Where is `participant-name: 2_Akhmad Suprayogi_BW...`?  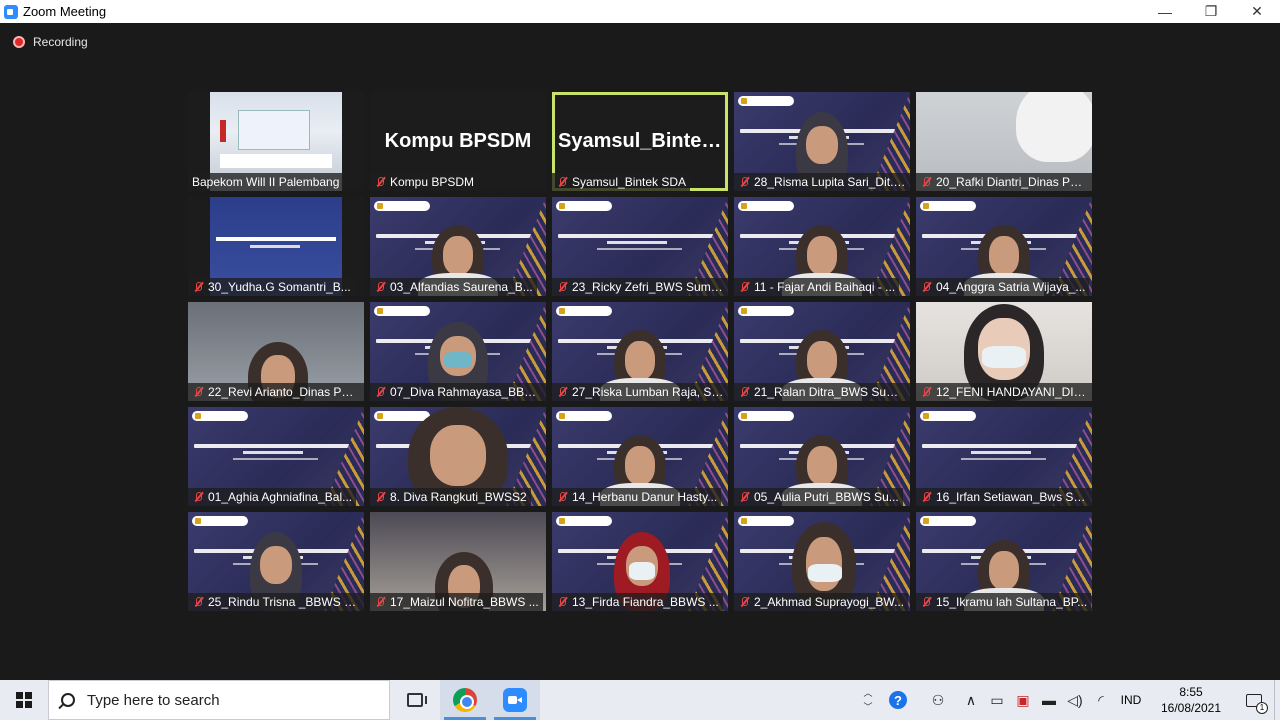
participant-name: 2_Akhmad Suprayogi_BW... is located at coordinates (829, 602).